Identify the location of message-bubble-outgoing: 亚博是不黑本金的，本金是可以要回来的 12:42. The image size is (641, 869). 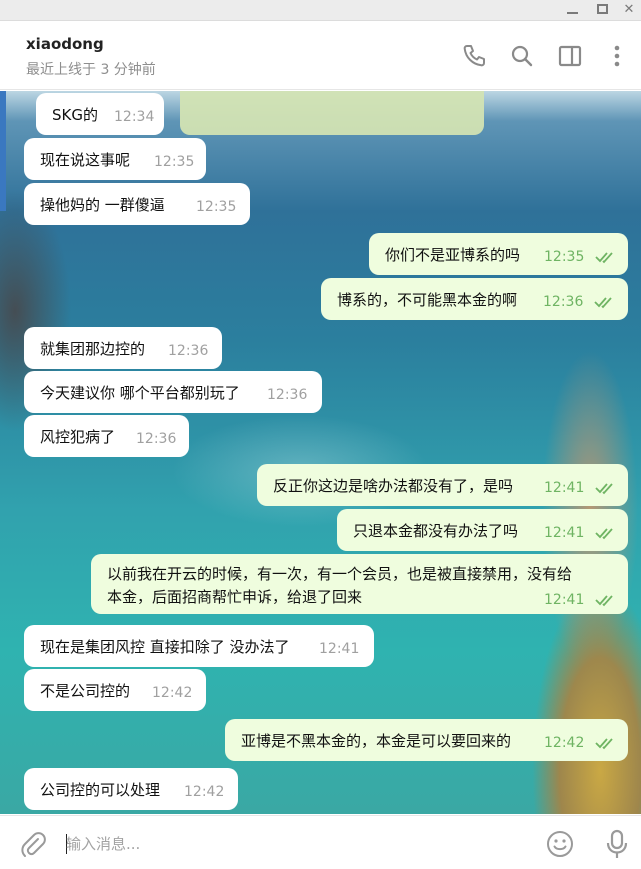
(426, 740).